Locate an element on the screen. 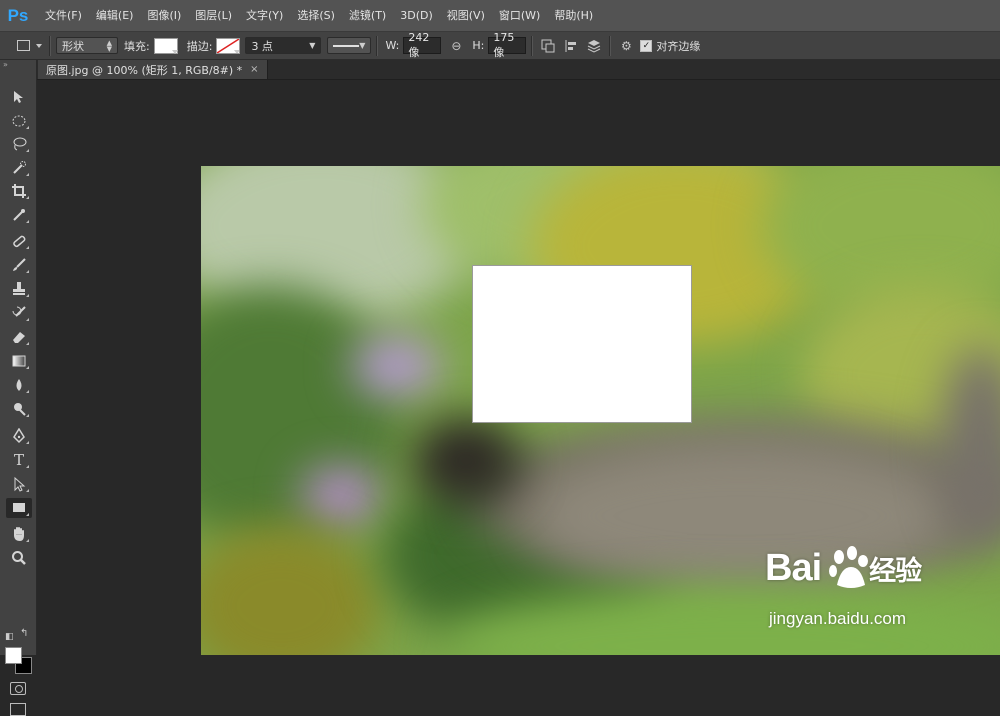 The height and width of the screenshot is (716, 1000). menu-filter: 滤镜(T) is located at coordinates (367, 15).